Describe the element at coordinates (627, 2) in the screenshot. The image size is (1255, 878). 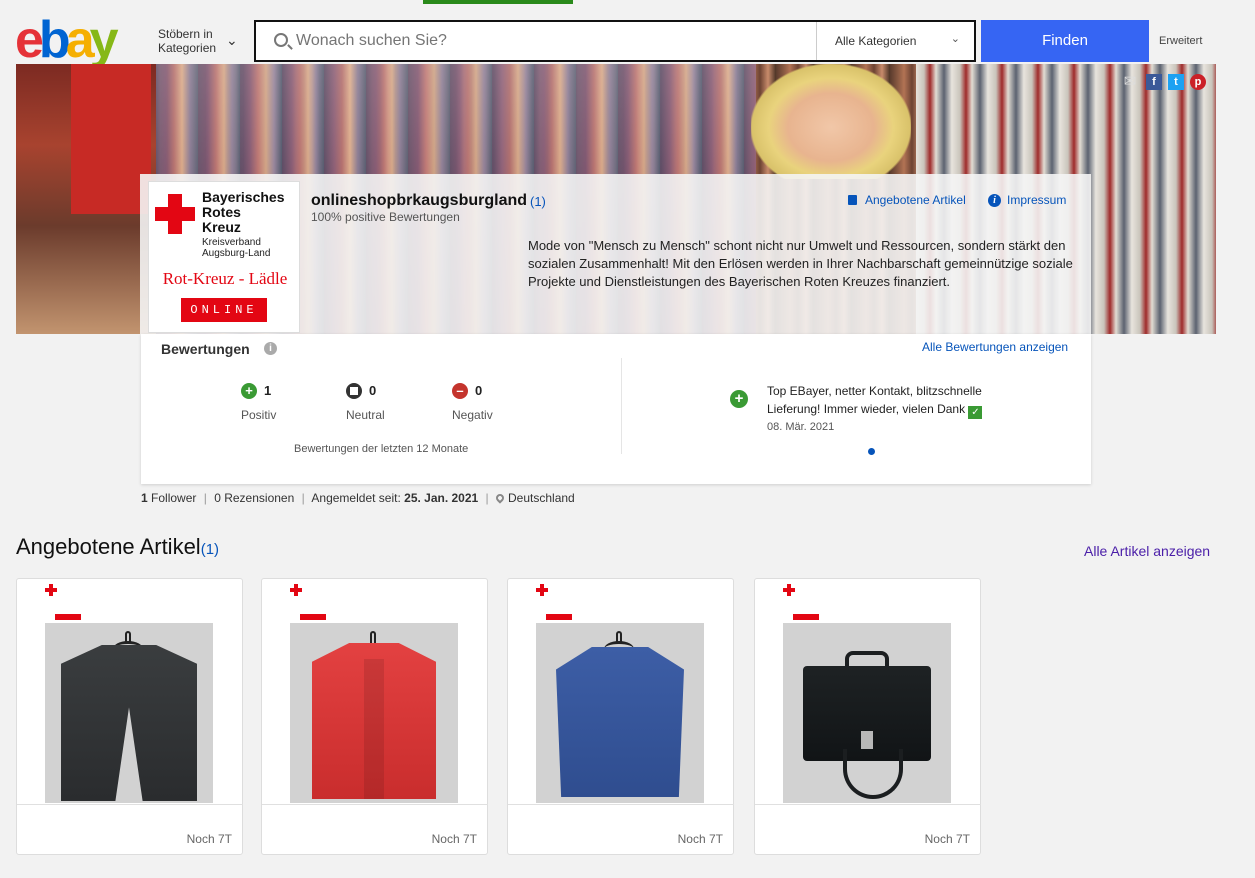
I see `top-strip` at that location.